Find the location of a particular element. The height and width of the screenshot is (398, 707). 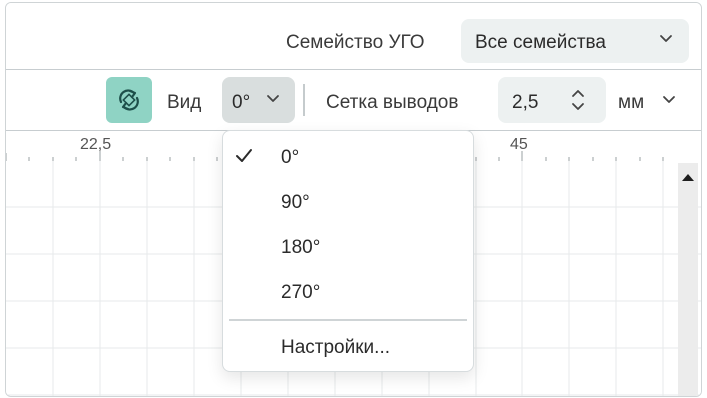

spinner-updown-icon is located at coordinates (578, 102).